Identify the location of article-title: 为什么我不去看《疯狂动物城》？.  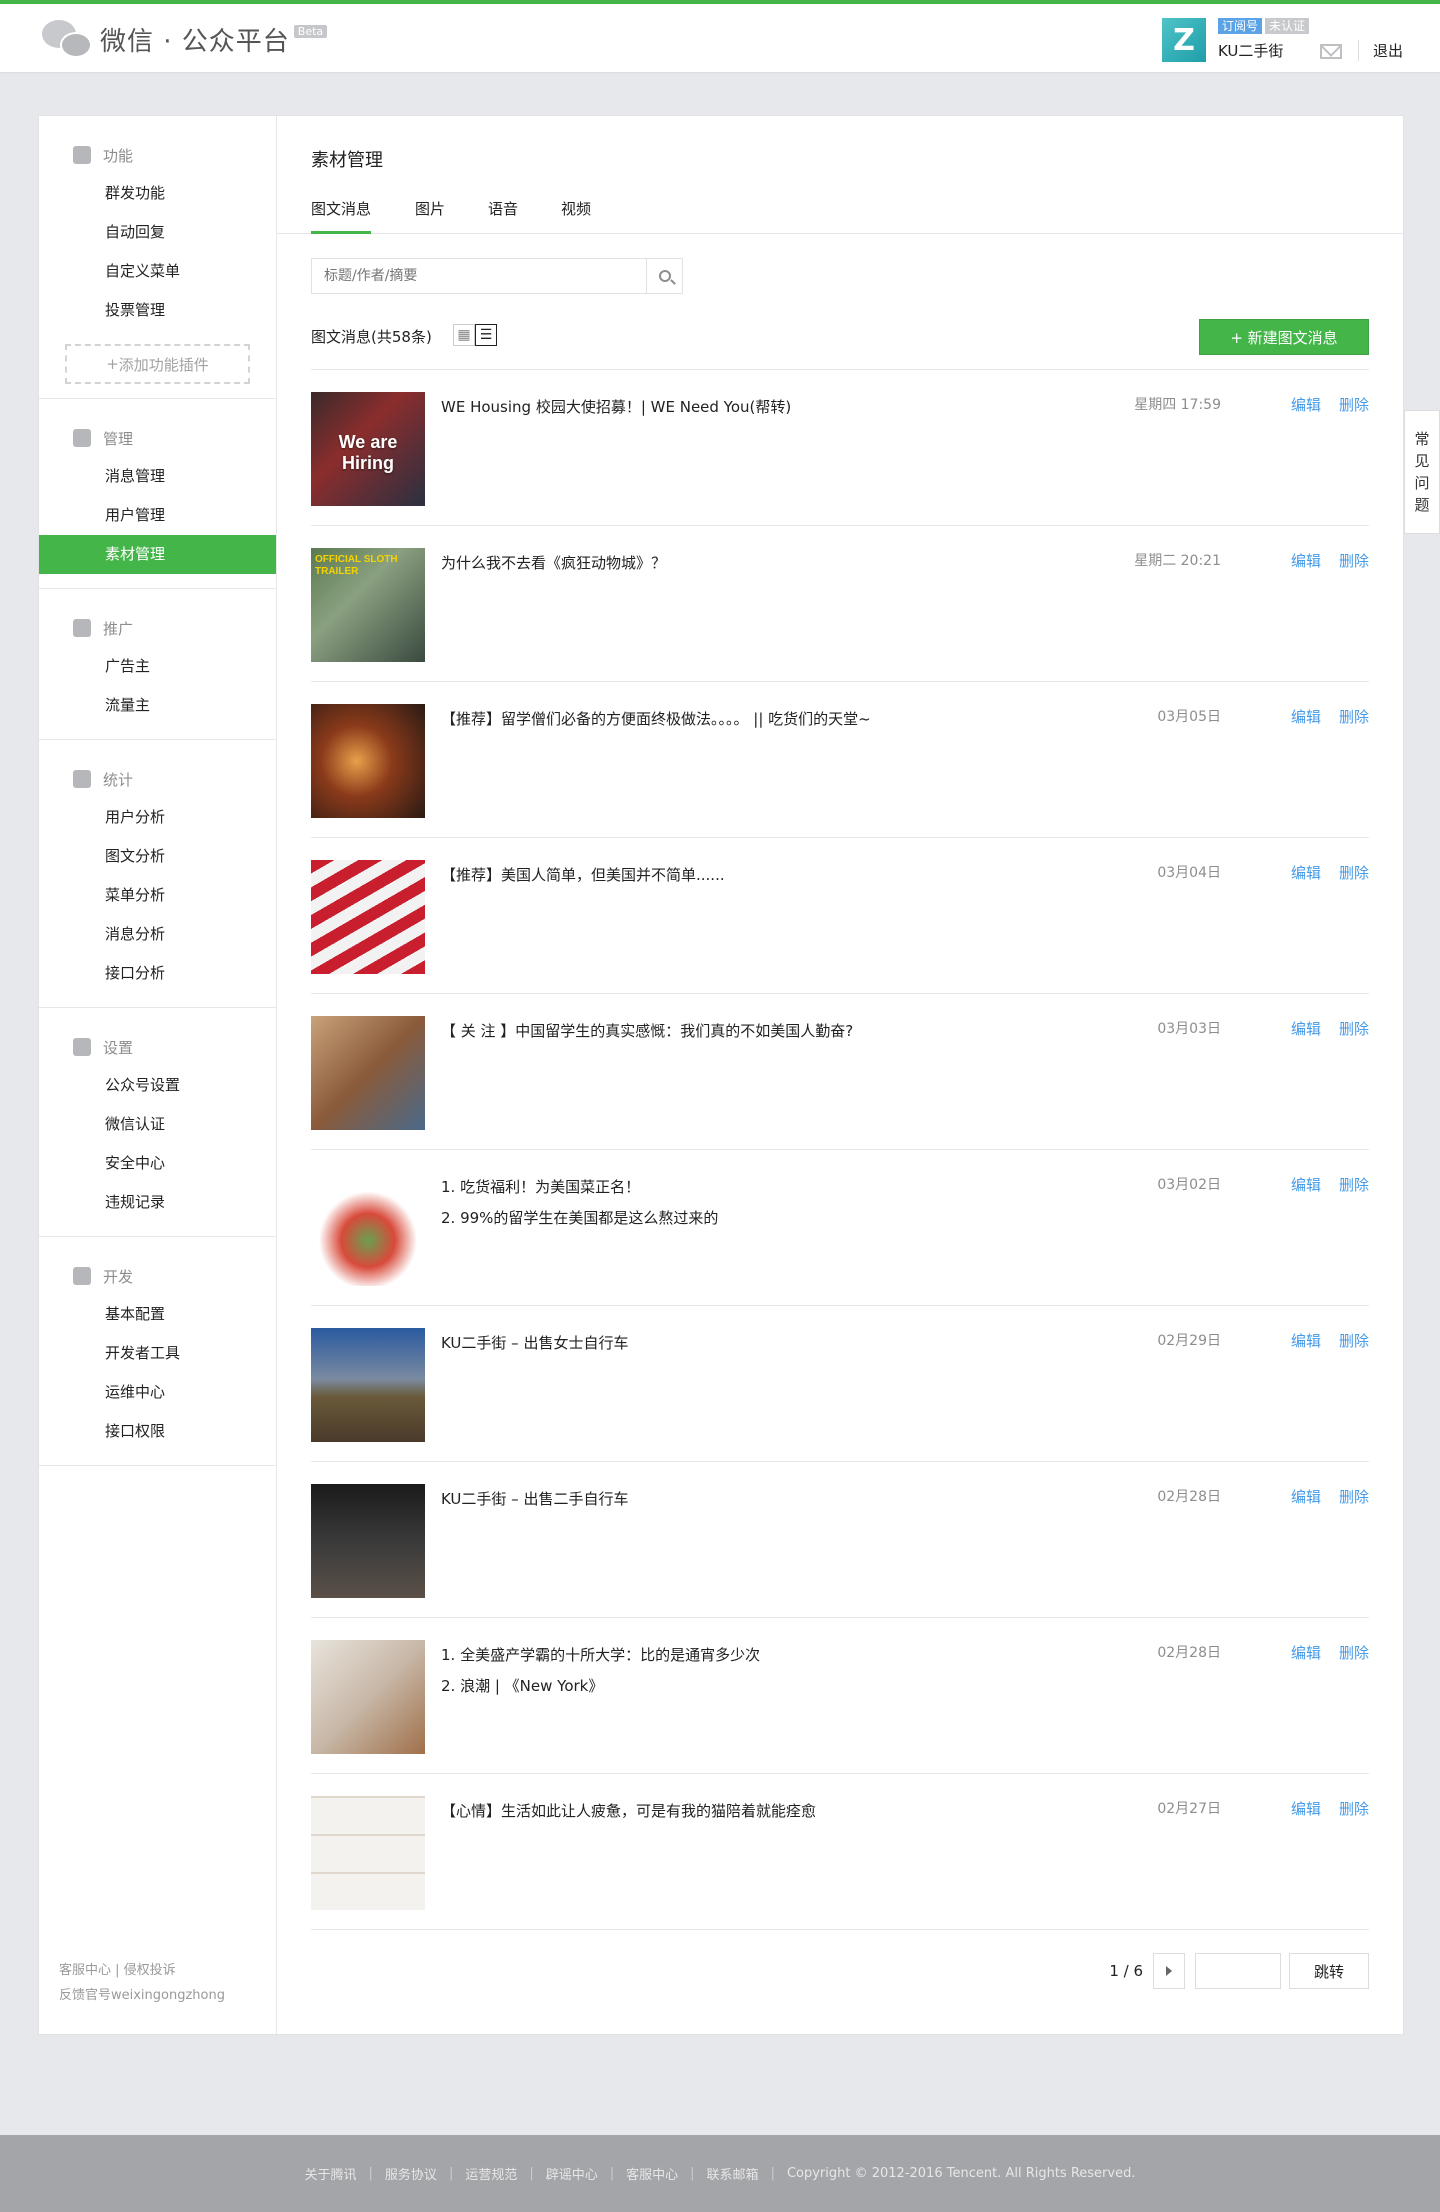
(761, 563).